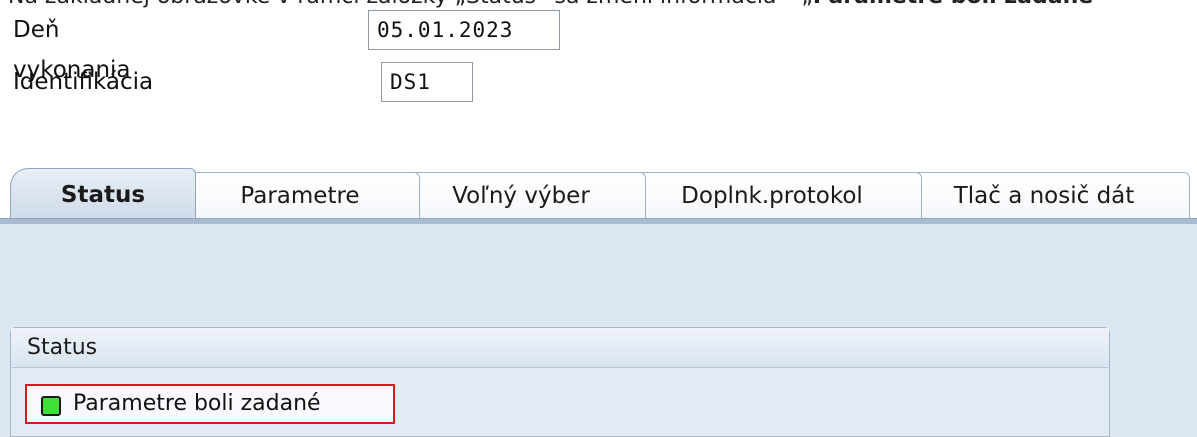 This screenshot has height=437, width=1197. I want to click on caption-bold-text: Parametre boli zadané, so click(953, 4).